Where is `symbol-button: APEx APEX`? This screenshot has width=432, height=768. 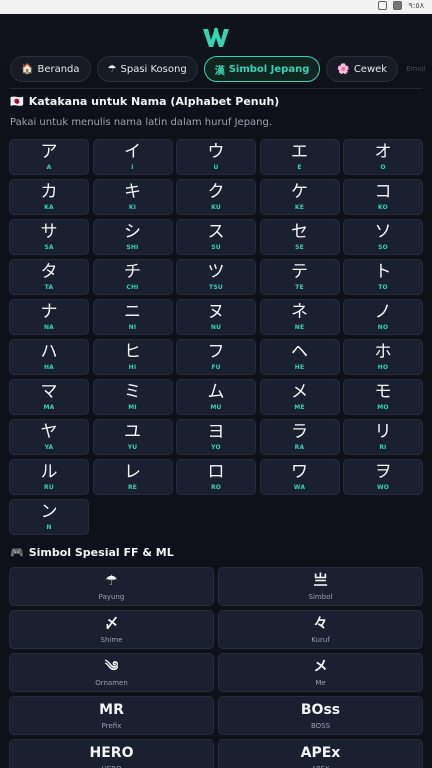 symbol-button: APEx APEX is located at coordinates (320, 753).